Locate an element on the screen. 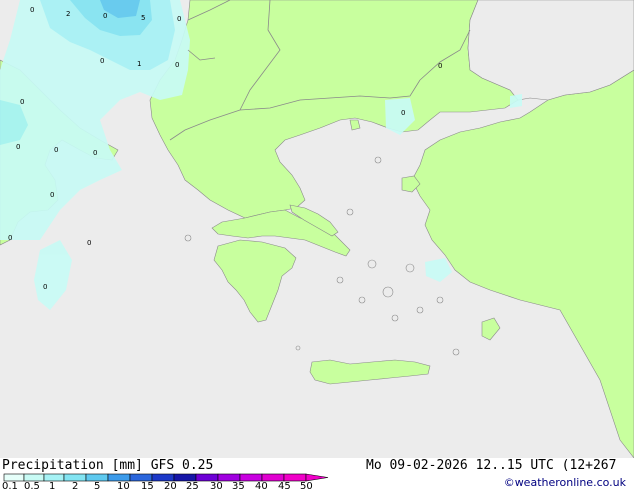  tick-label: 0.5 is located at coordinates (32, 485).